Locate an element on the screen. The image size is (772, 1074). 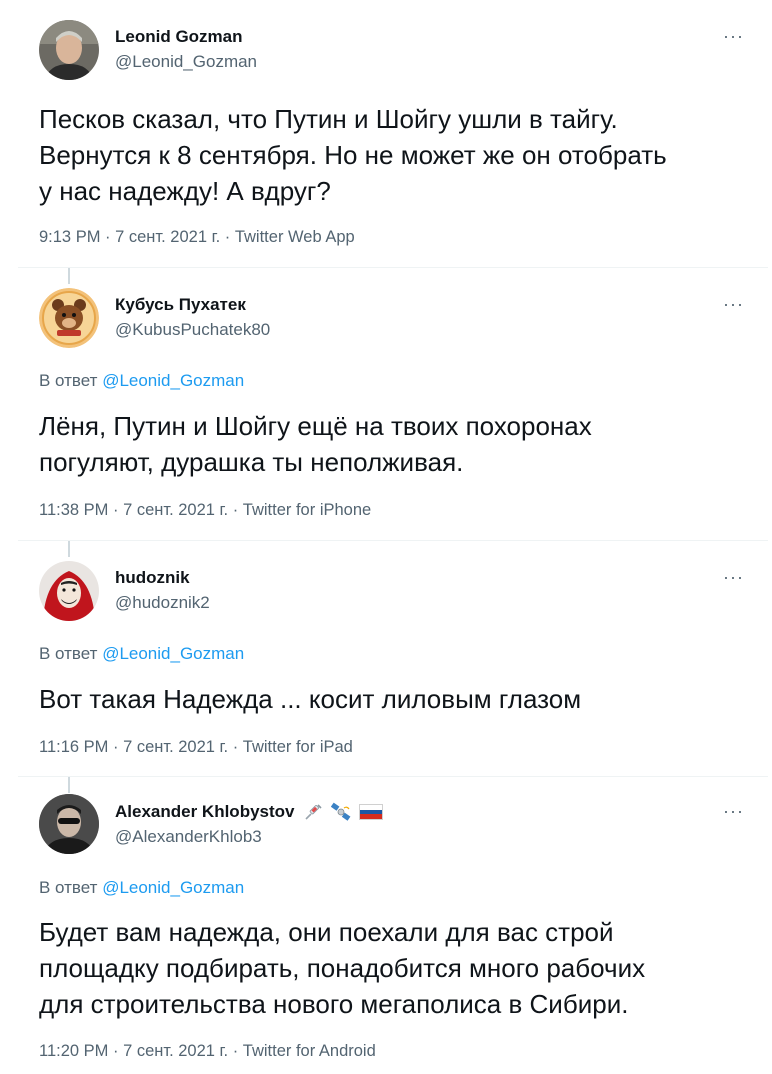
display-name: Alexander Khlobystov is located at coordinates (249, 812).